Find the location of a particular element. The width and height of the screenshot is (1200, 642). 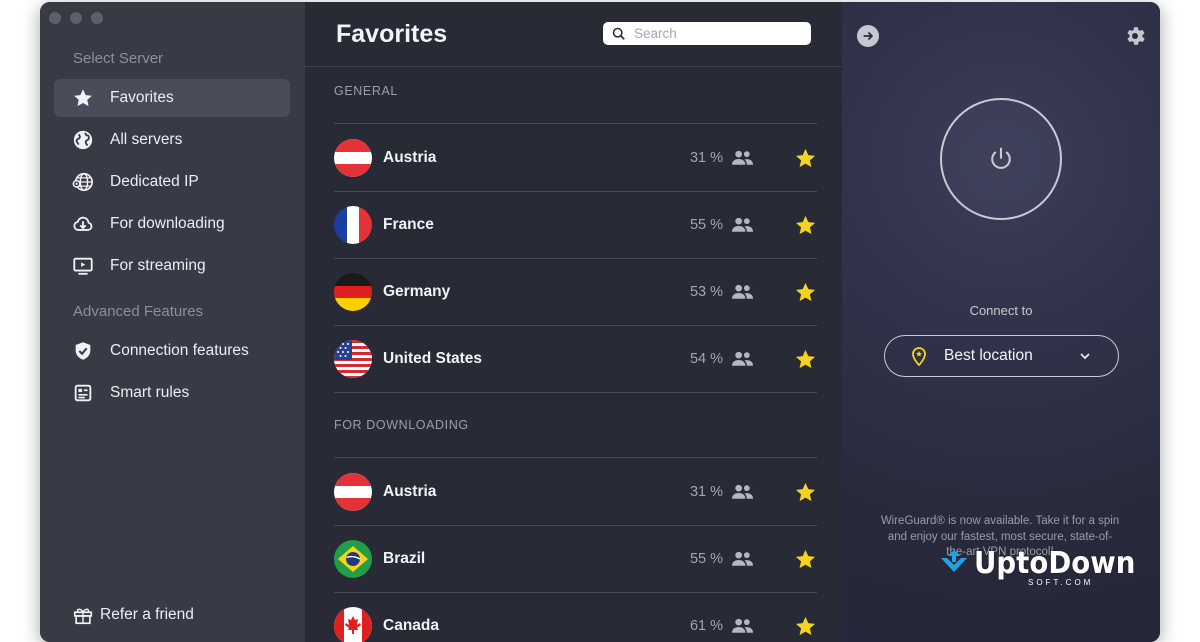

sidebar-item-all-servers: All servers is located at coordinates (172, 140).